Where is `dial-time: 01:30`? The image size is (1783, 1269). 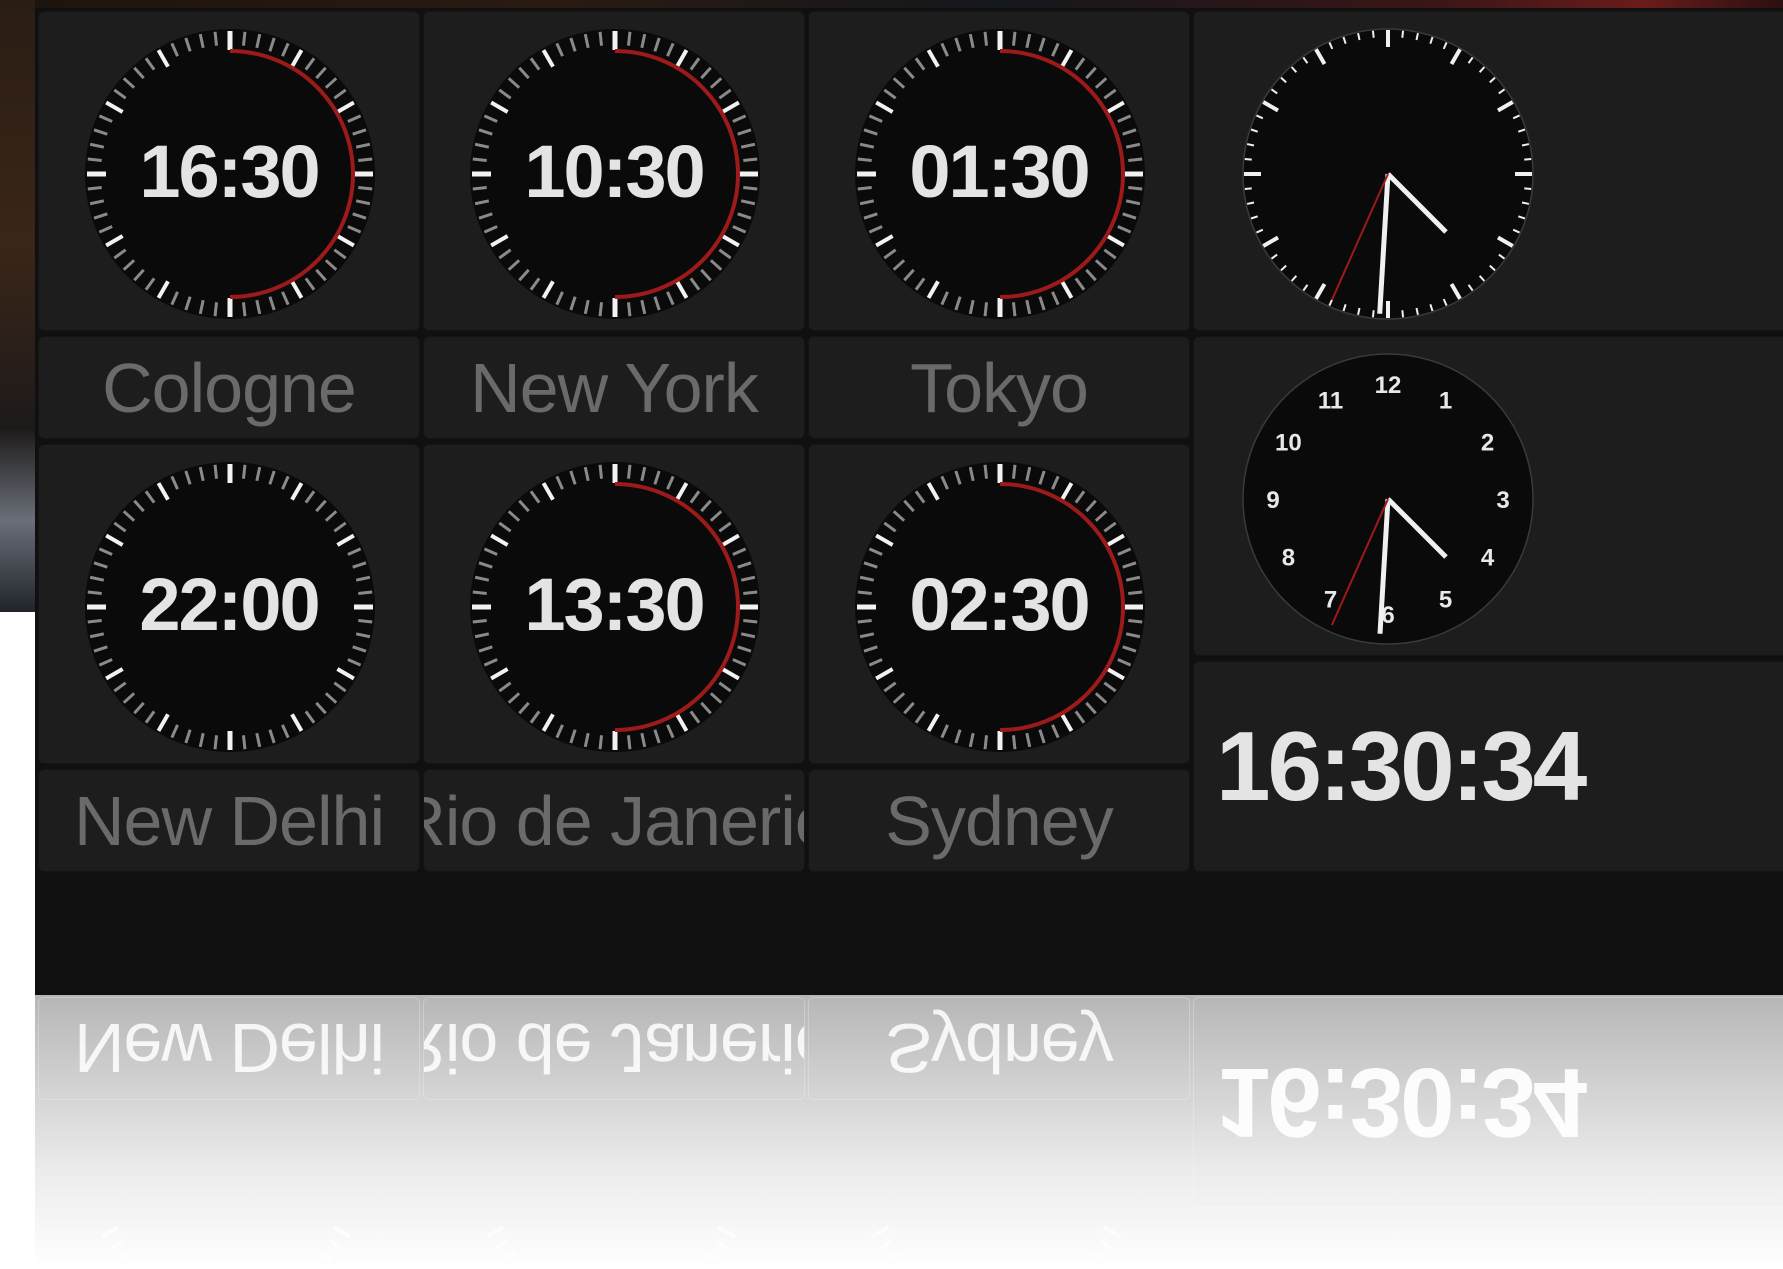
dial-time: 01:30 is located at coordinates (999, 171).